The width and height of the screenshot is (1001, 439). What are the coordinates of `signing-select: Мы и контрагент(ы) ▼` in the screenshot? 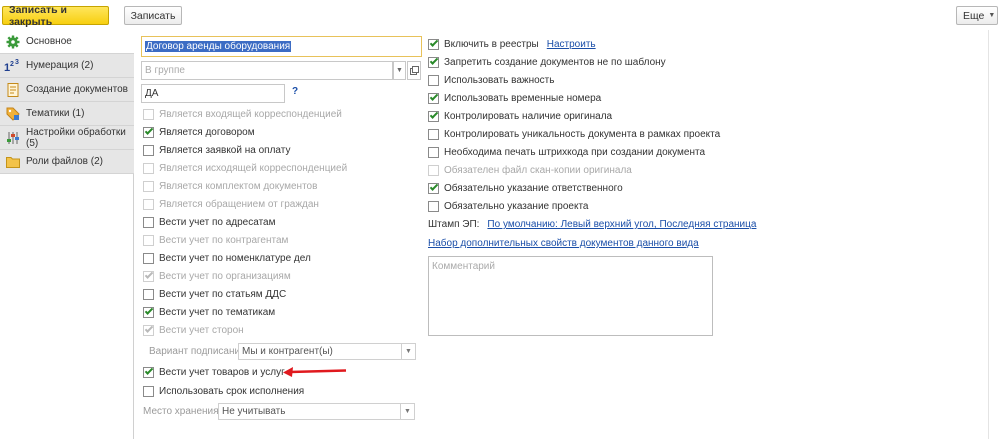 It's located at (327, 351).